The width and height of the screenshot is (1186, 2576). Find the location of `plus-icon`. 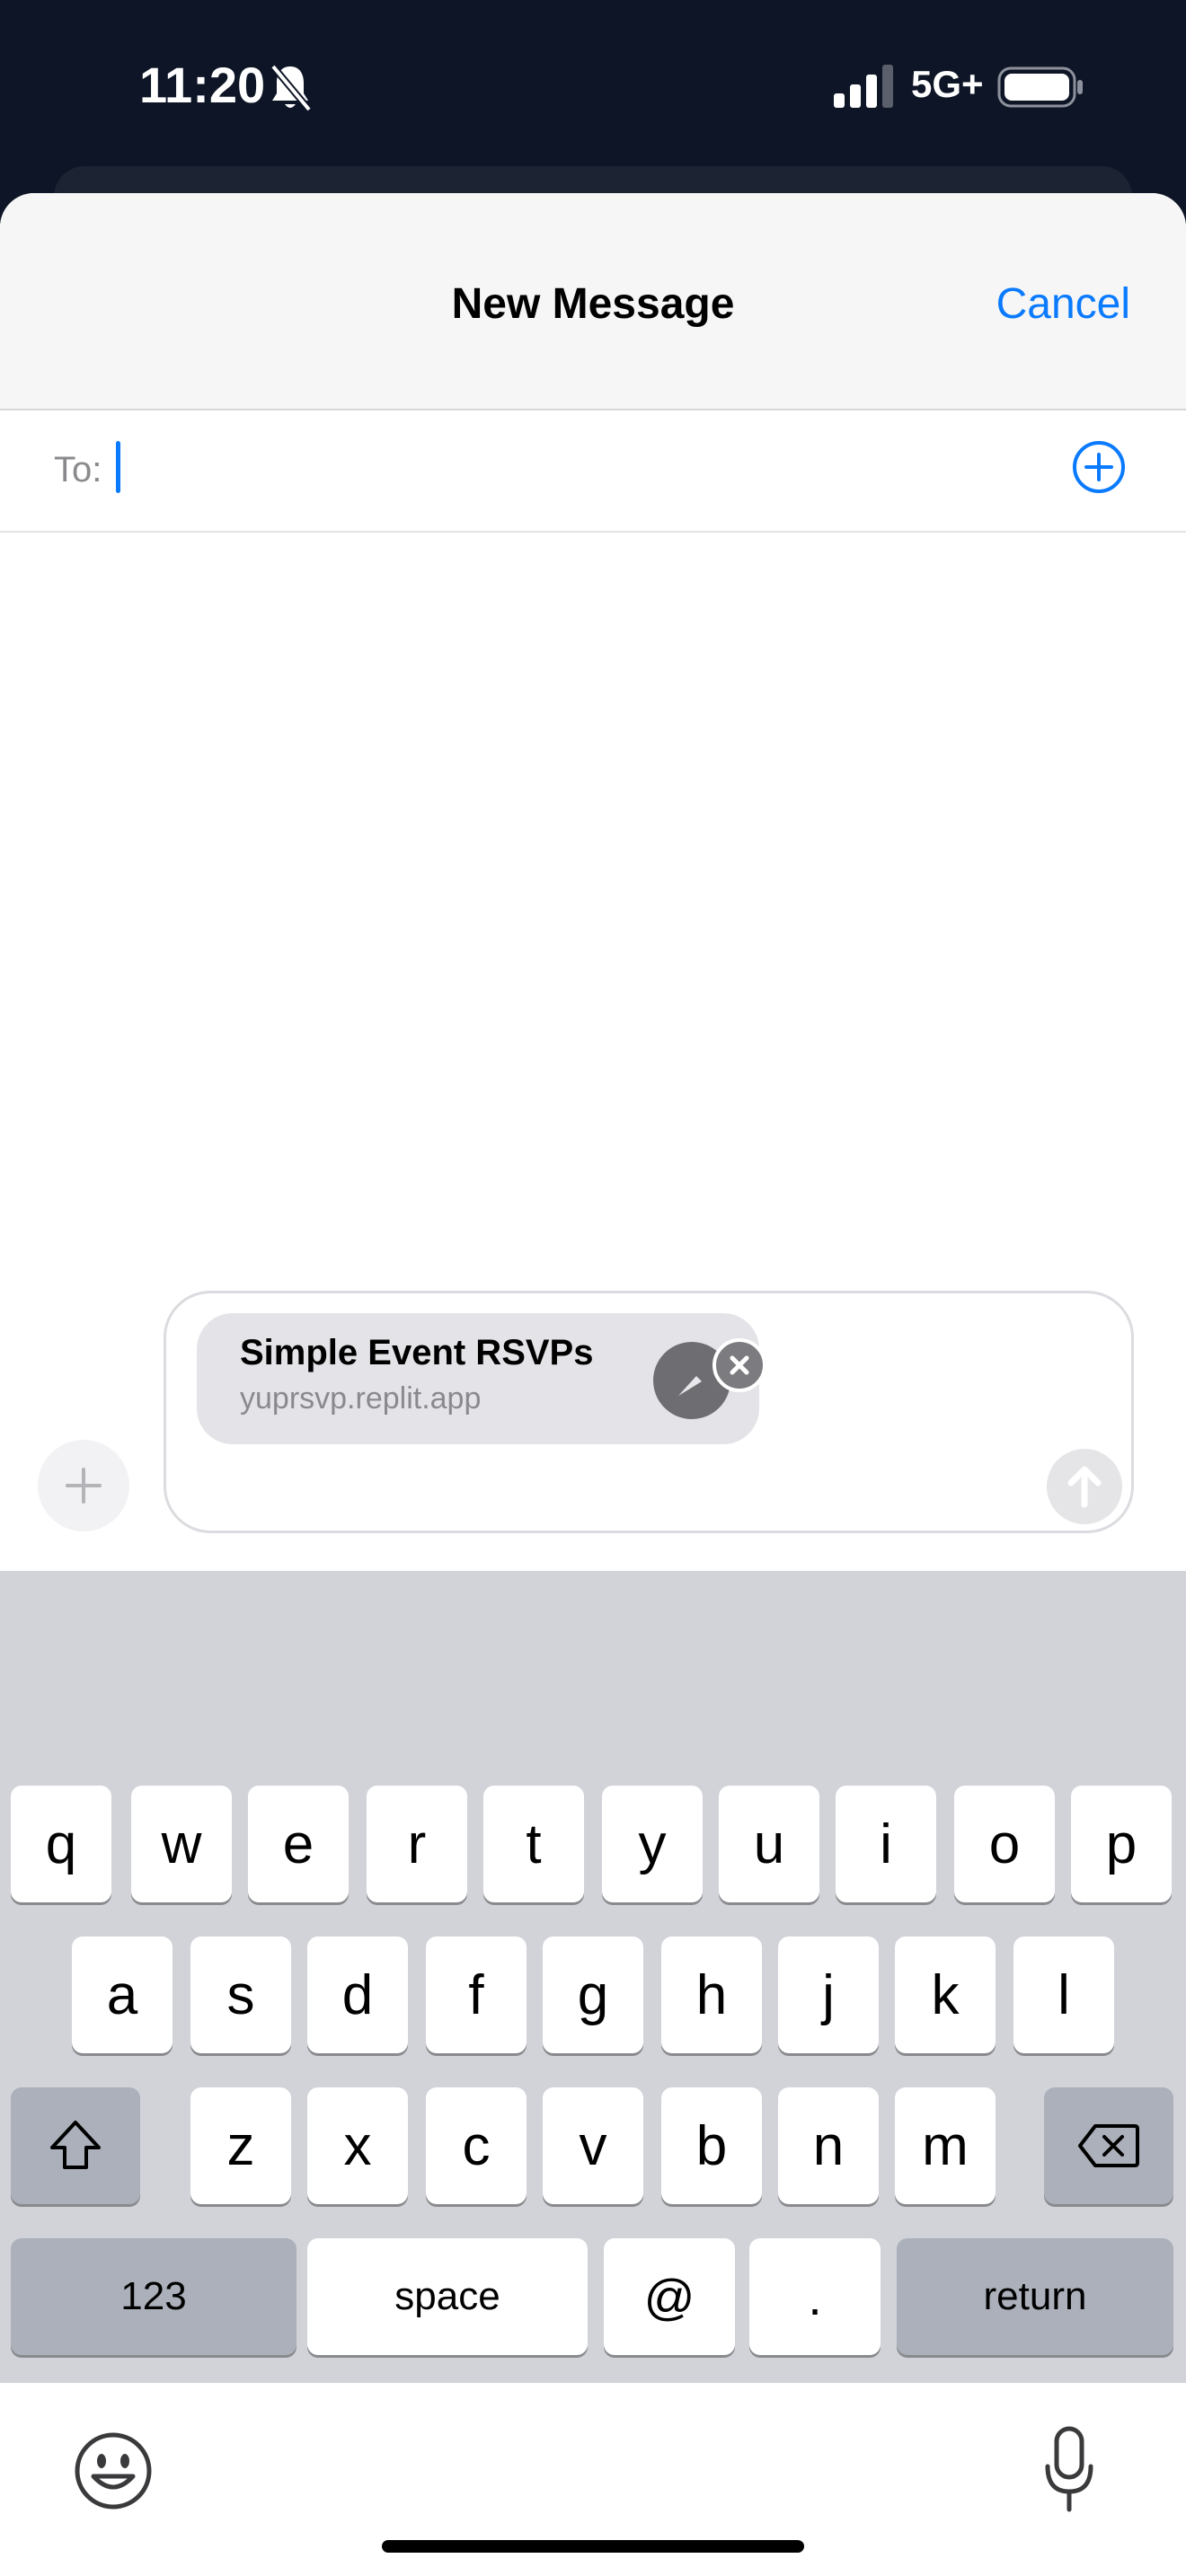

plus-icon is located at coordinates (84, 1486).